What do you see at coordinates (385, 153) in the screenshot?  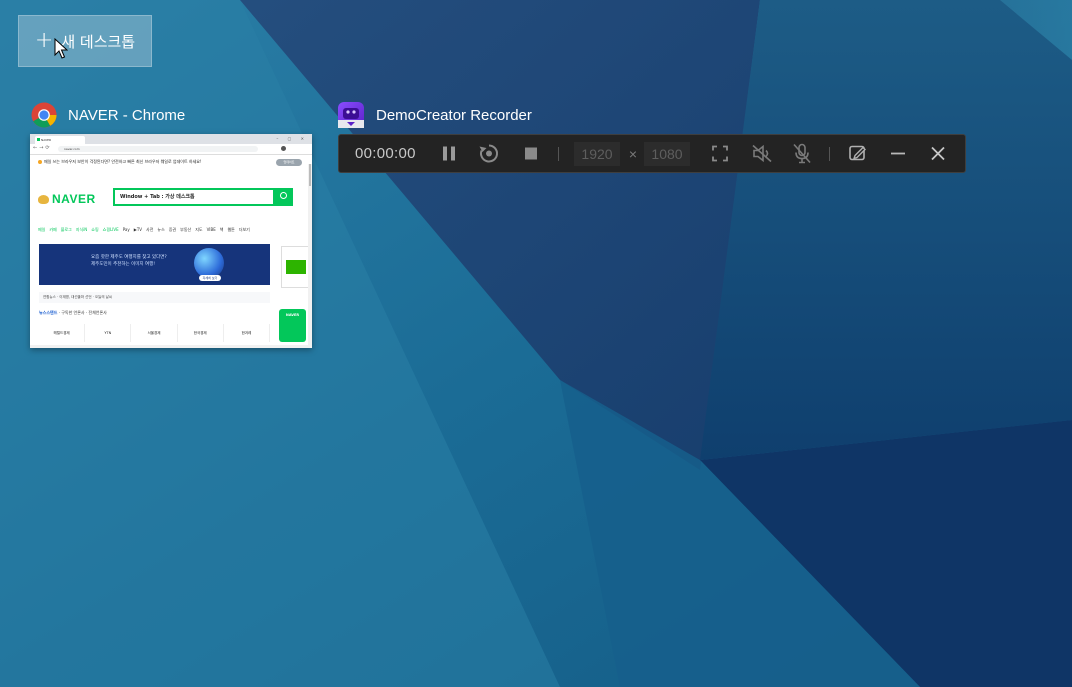 I see `recording-timer: 00:00:00` at bounding box center [385, 153].